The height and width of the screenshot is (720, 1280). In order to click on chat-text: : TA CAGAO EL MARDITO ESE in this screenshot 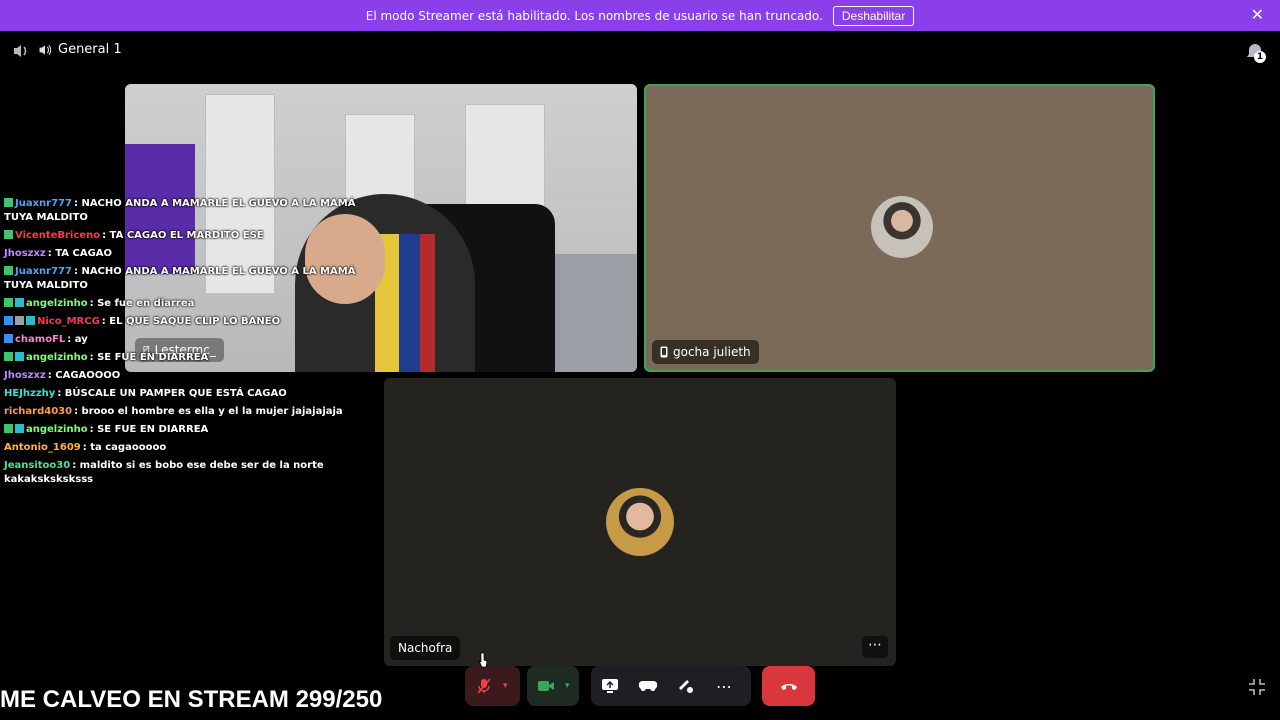, I will do `click(183, 235)`.